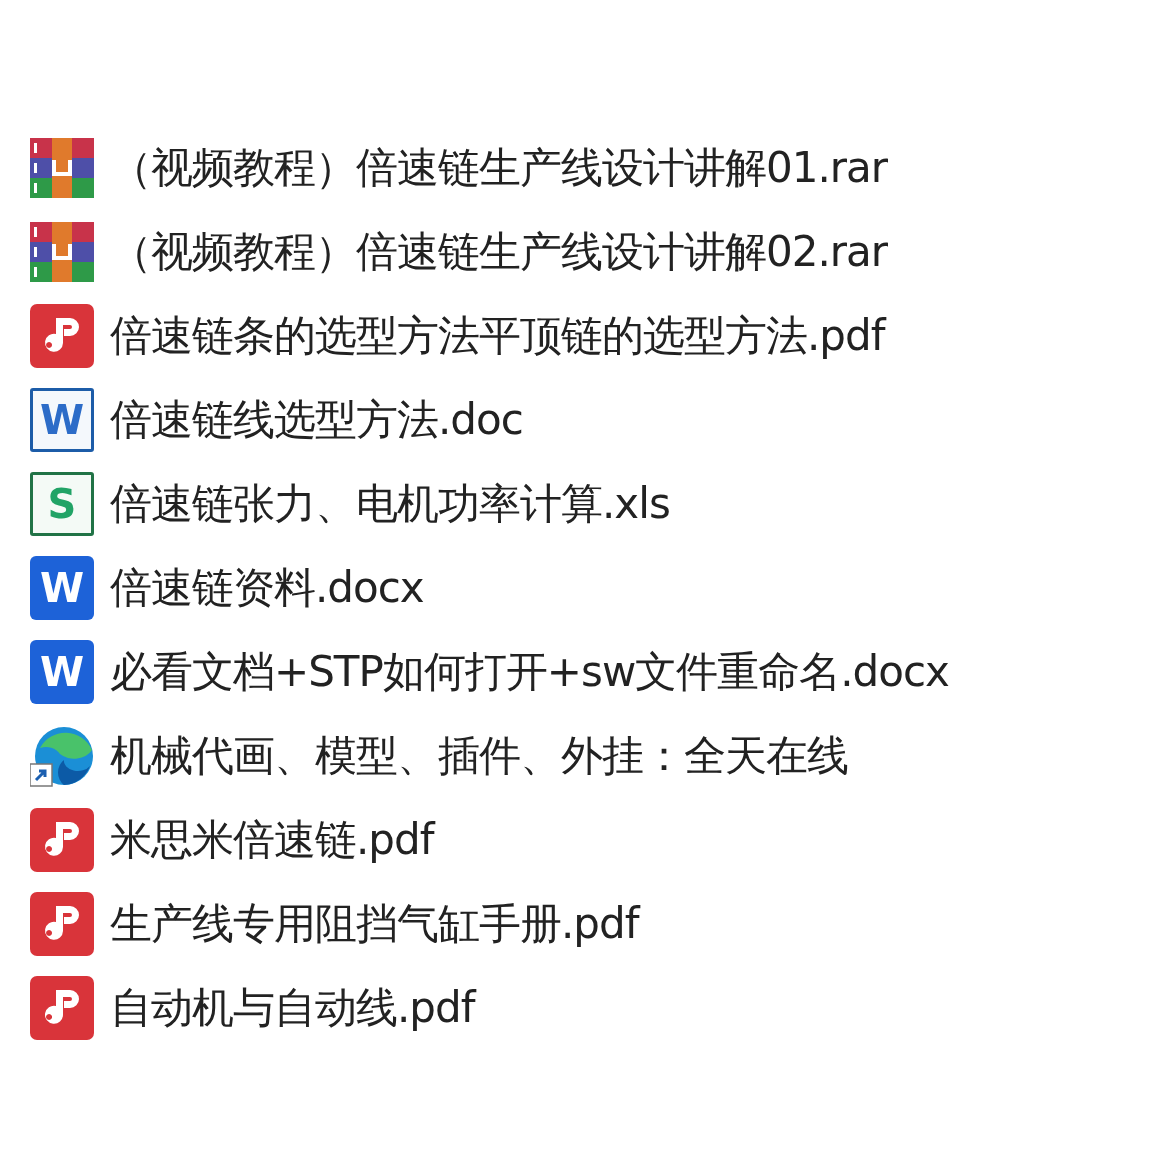  What do you see at coordinates (529, 672) in the screenshot?
I see `file-name: 必看文档+STP如何打开+sw文件重命名.docx` at bounding box center [529, 672].